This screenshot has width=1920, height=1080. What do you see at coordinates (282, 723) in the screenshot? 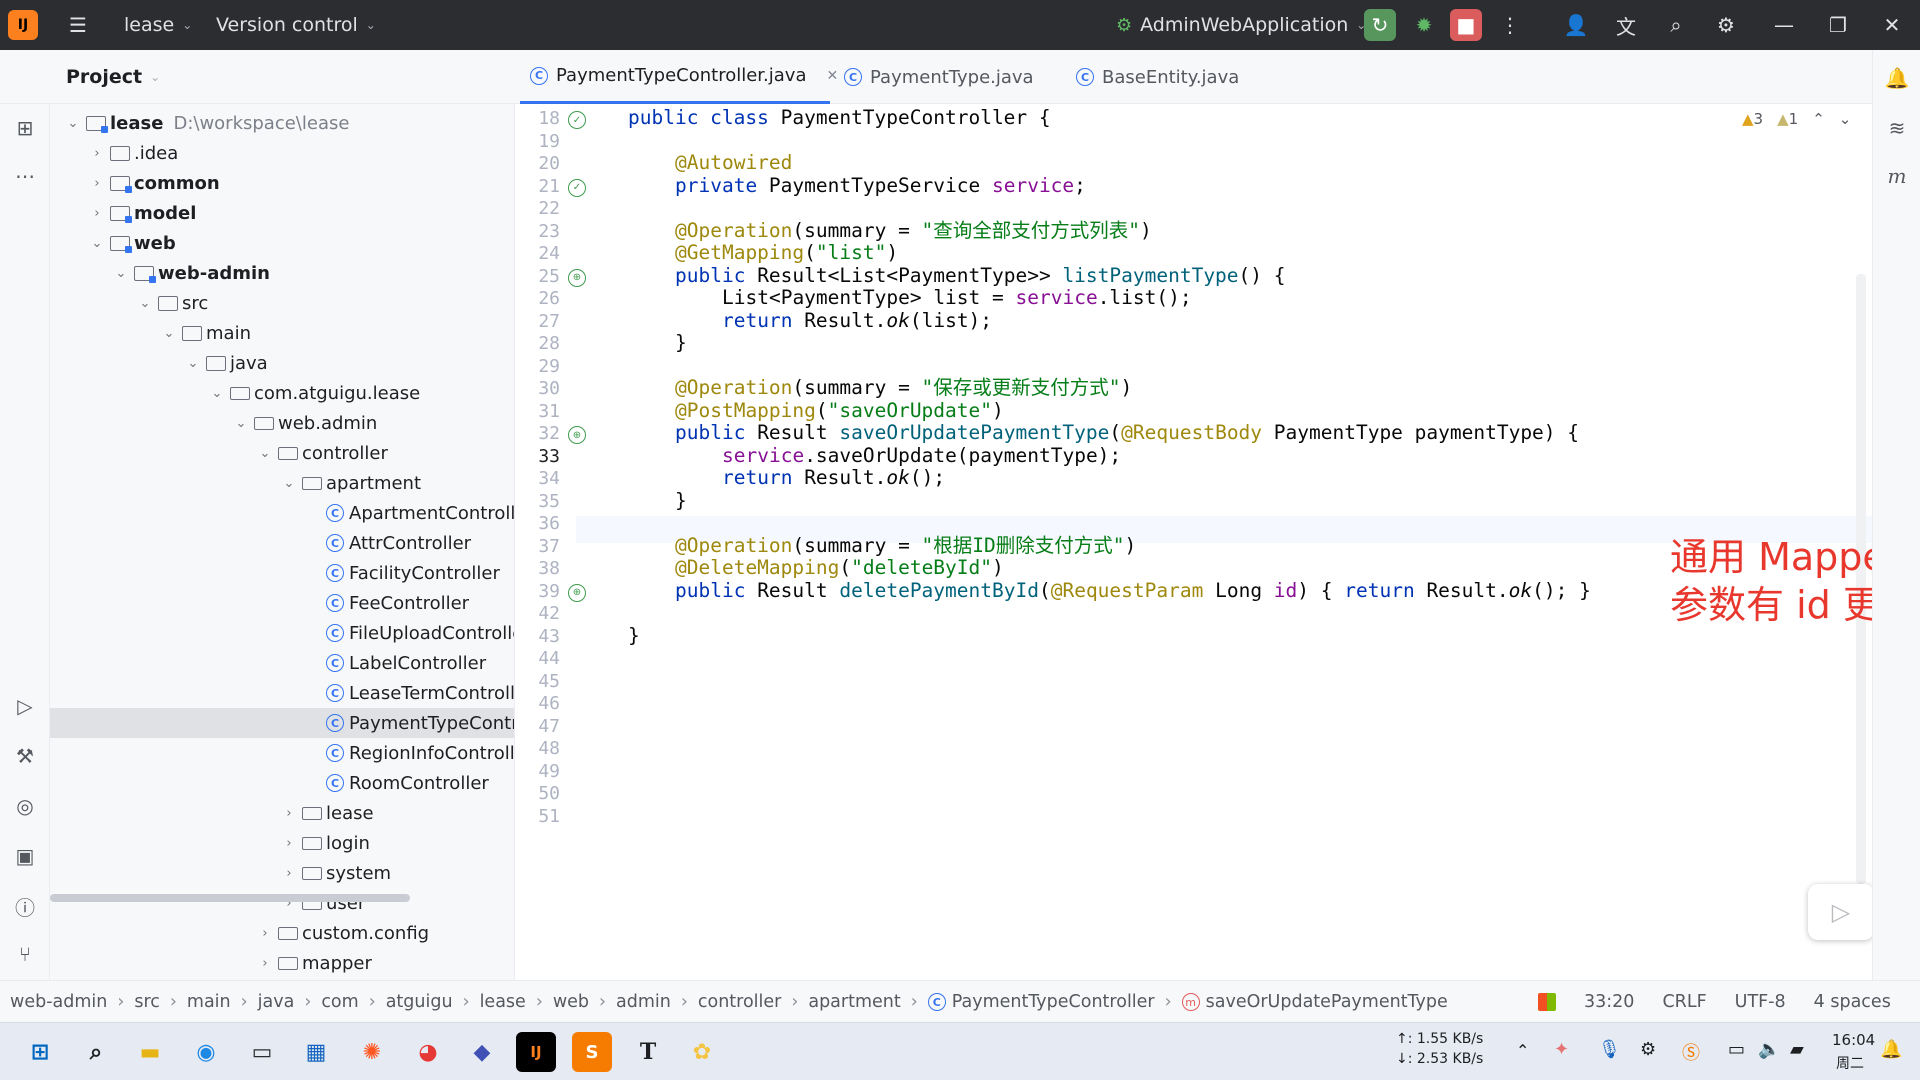
I see `tree-item: C PaymentTypeContr` at bounding box center [282, 723].